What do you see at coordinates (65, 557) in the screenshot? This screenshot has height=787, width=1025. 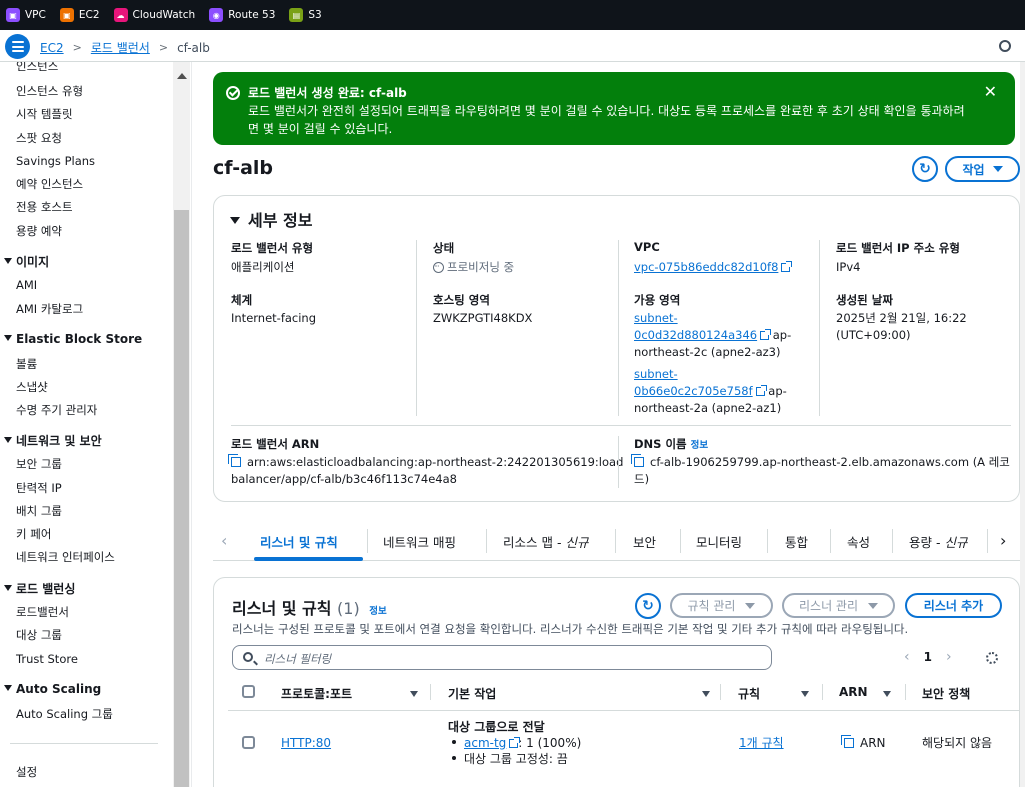 I see `sidebar-item-network-interfaces: 네트워크 인터페이스` at bounding box center [65, 557].